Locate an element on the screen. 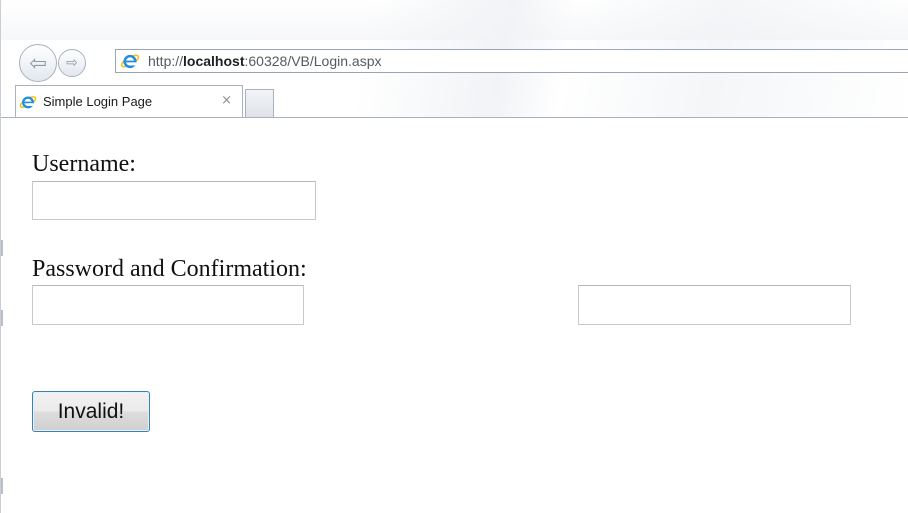 This screenshot has width=908, height=513. forward-arrow-icon: ⇨ is located at coordinates (72, 63).